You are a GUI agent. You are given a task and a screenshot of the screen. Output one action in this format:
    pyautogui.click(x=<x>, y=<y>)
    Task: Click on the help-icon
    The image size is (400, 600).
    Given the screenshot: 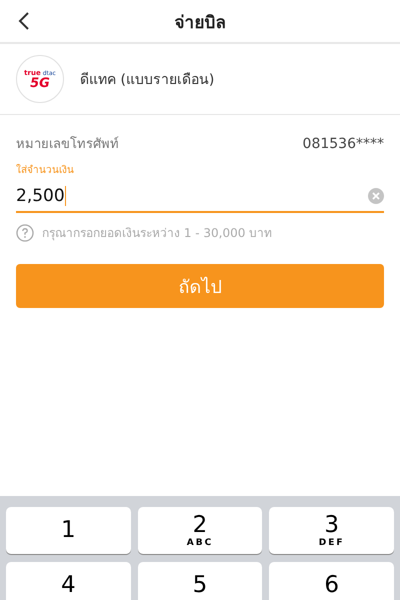 What is the action you would take?
    pyautogui.click(x=25, y=233)
    